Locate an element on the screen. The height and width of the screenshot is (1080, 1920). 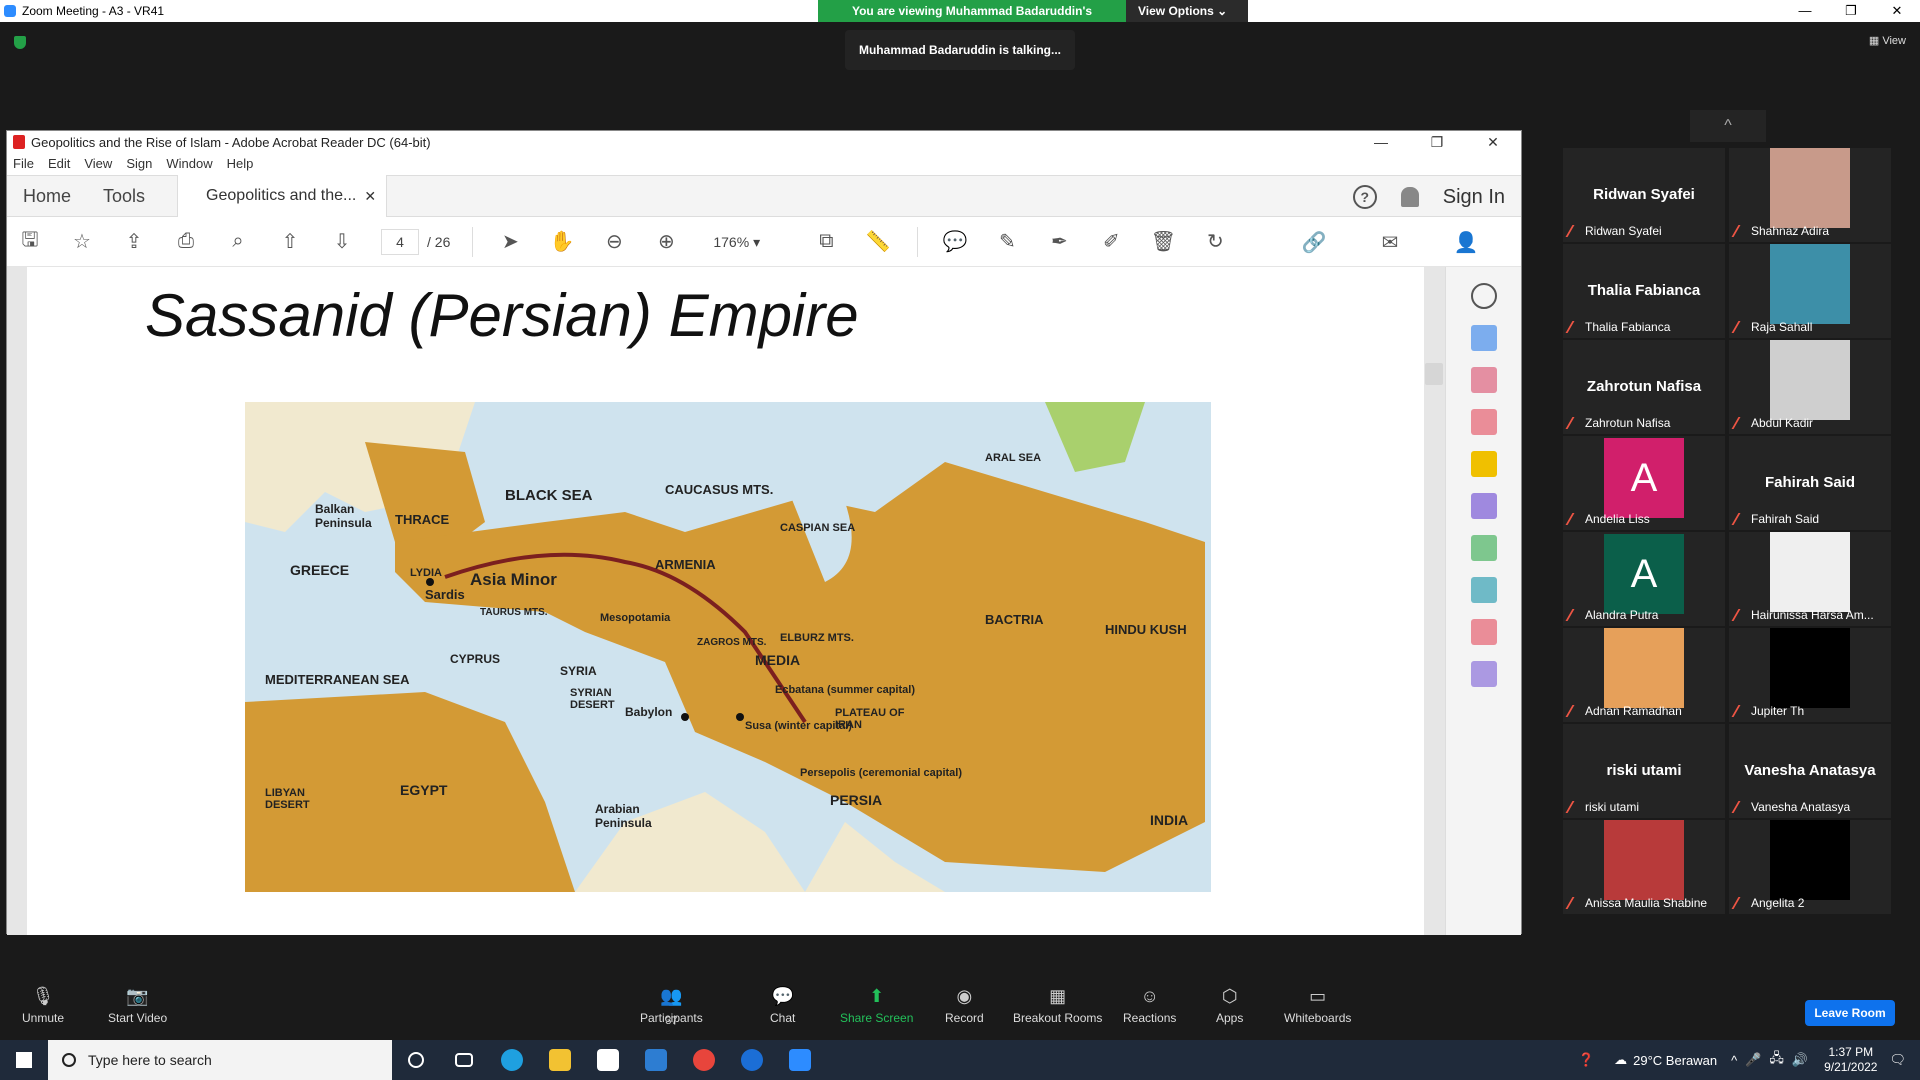
chevron-up-icon: ^ is located at coordinates (1734, 1060).